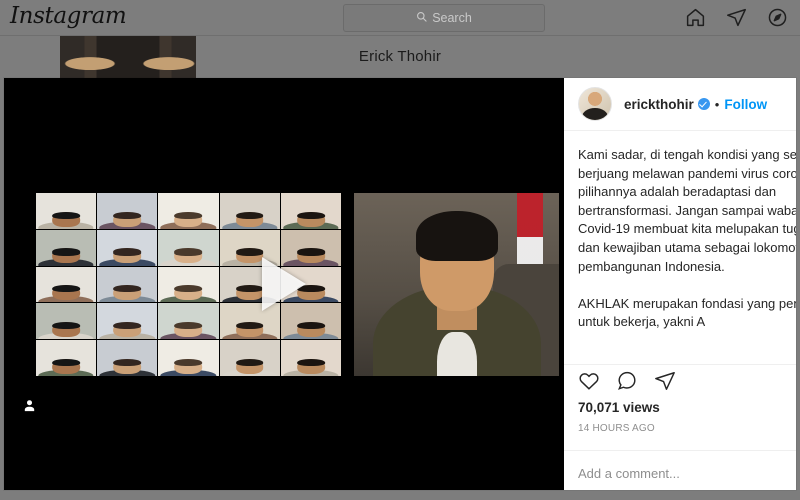 This screenshot has height=500, width=800. I want to click on follow-button: Follow, so click(745, 104).